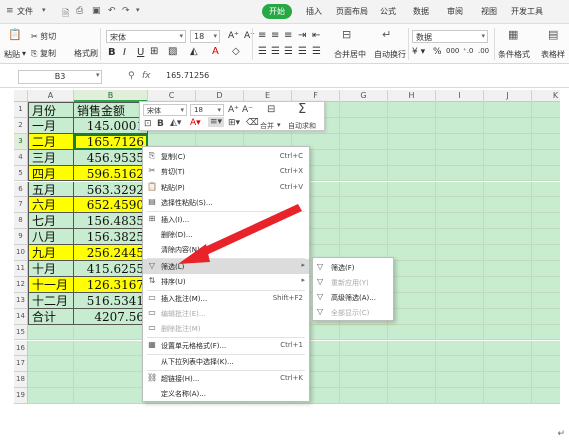  Describe the element at coordinates (140, 52) in the screenshot. I see `underline-icon: U` at that location.